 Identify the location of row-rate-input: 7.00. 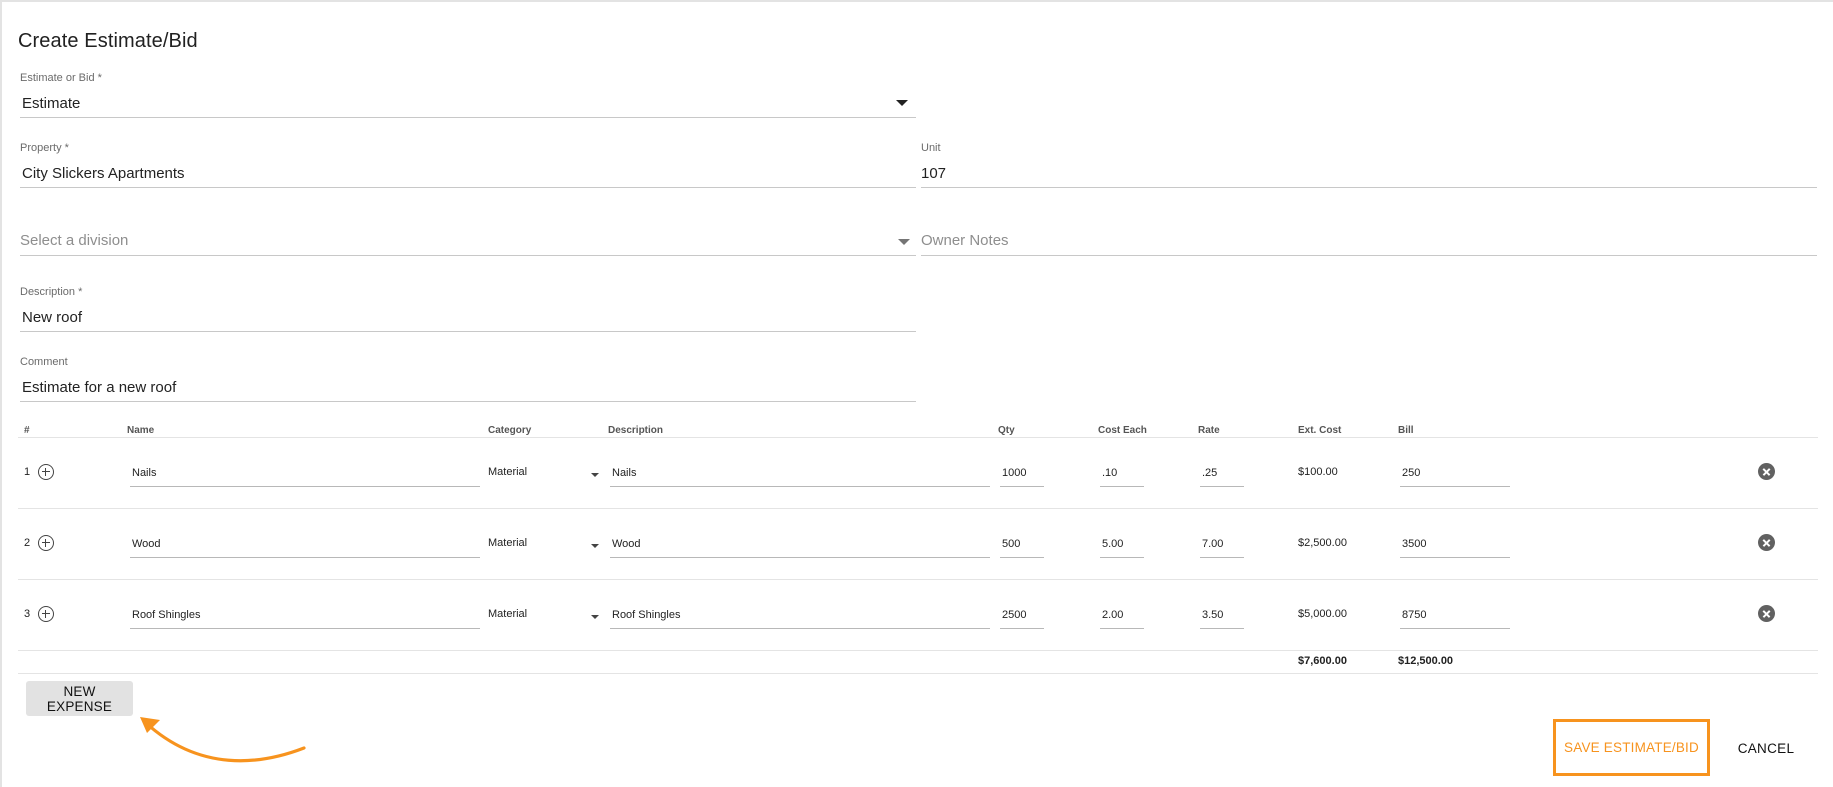
(1222, 545).